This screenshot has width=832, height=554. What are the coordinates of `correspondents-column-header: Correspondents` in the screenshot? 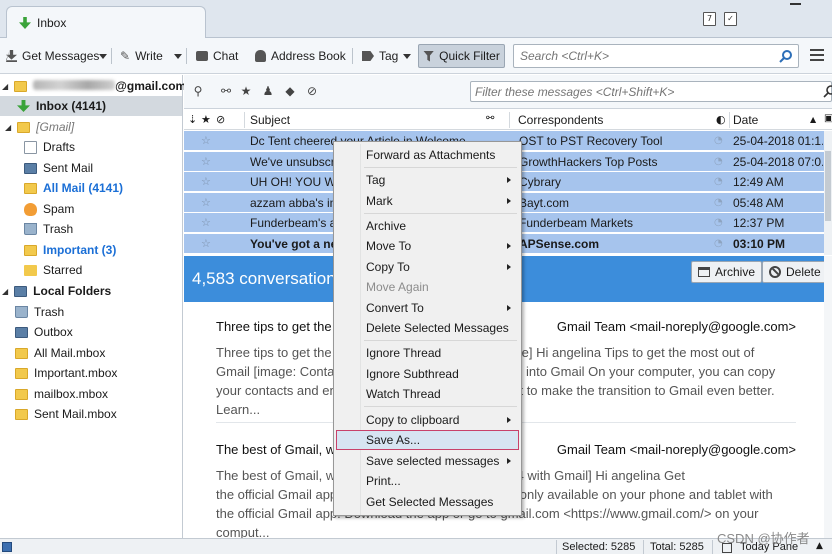 It's located at (560, 120).